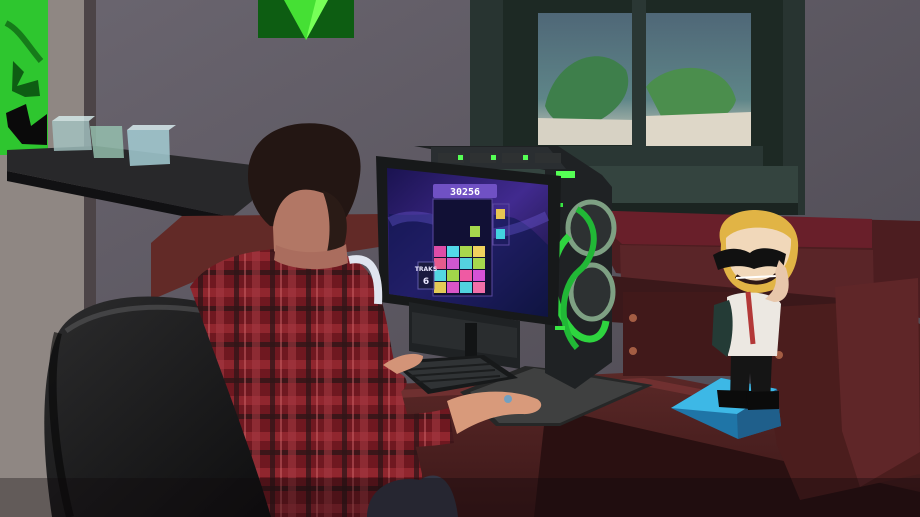  I want to click on floor-shadow, so click(460, 497).